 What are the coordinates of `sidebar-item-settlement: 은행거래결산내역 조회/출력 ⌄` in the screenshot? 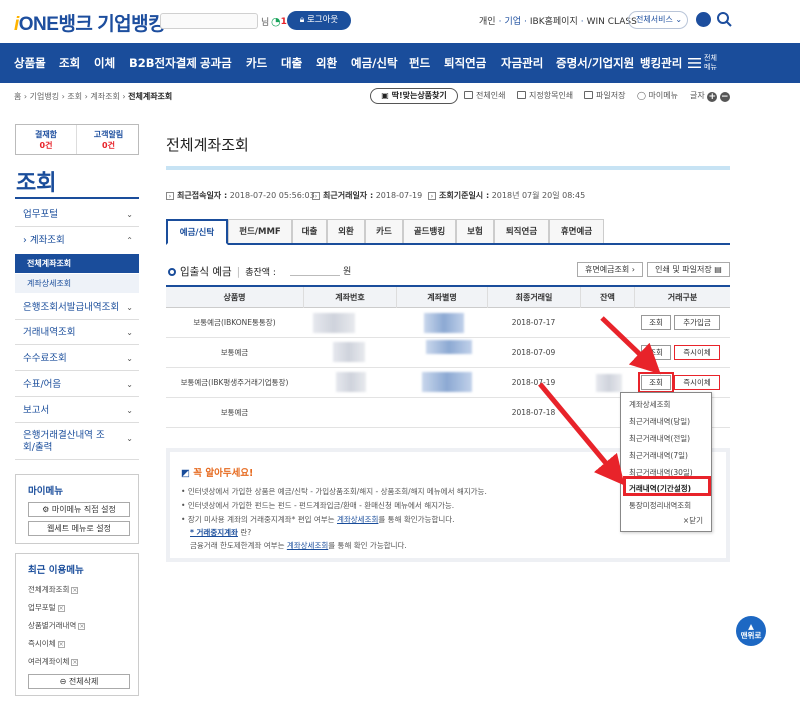 It's located at (77, 442).